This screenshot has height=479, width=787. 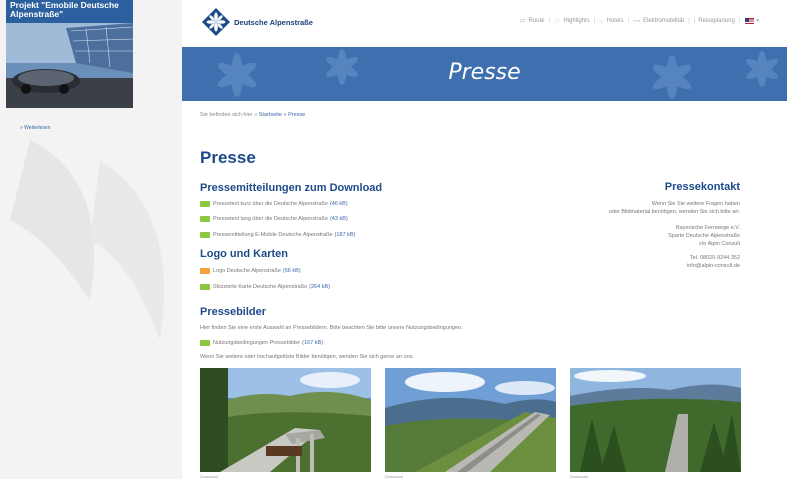 I want to click on file-size: (264 kB), so click(x=319, y=287).